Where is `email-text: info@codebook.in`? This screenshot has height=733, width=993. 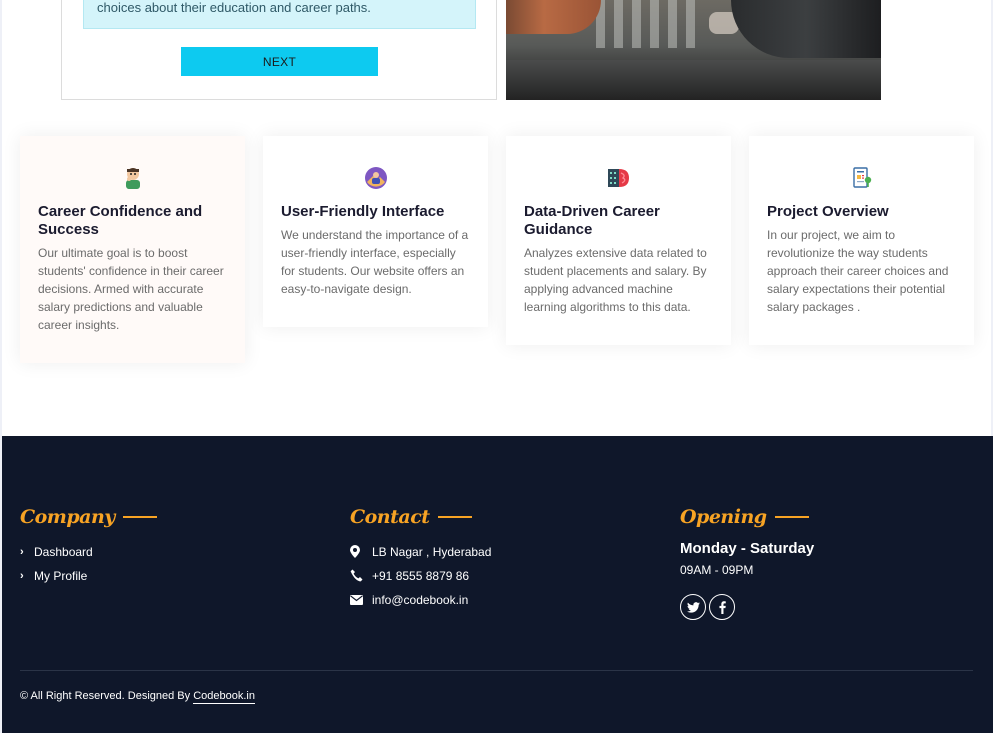 email-text: info@codebook.in is located at coordinates (420, 599).